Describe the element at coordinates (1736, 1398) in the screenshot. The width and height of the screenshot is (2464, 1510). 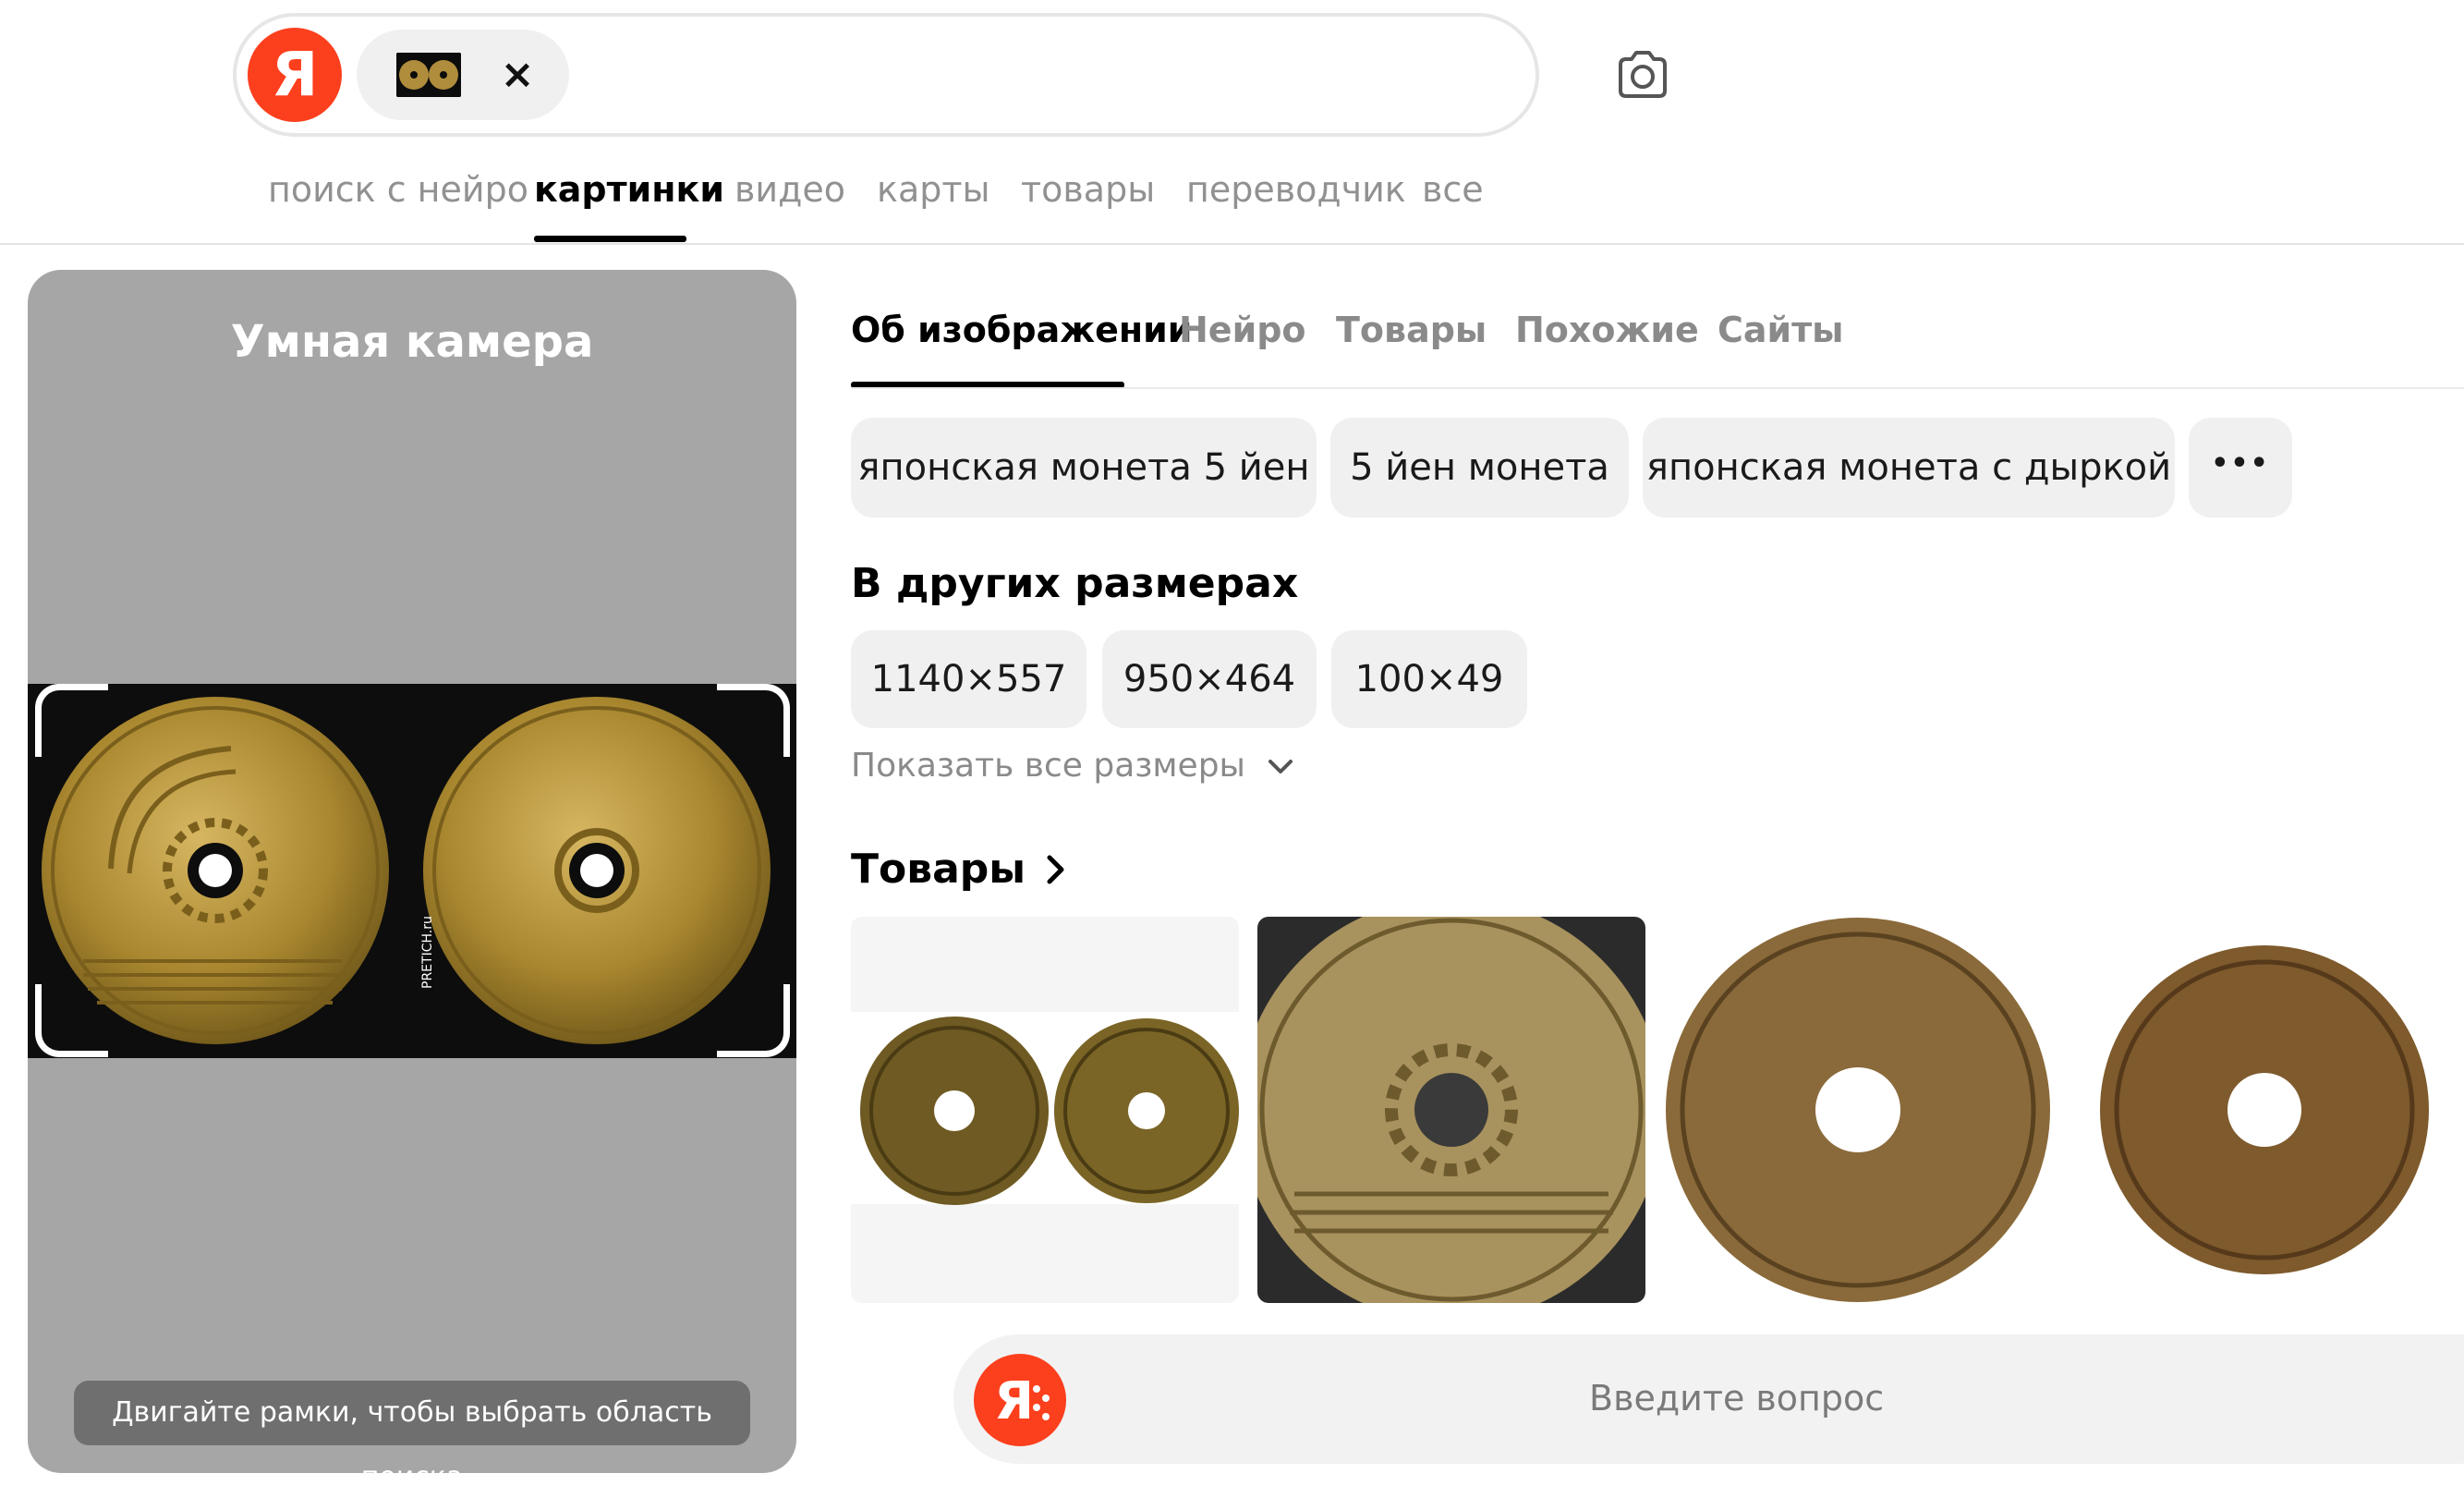
I see `ask-input-placeholder: Введите вопрос` at that location.